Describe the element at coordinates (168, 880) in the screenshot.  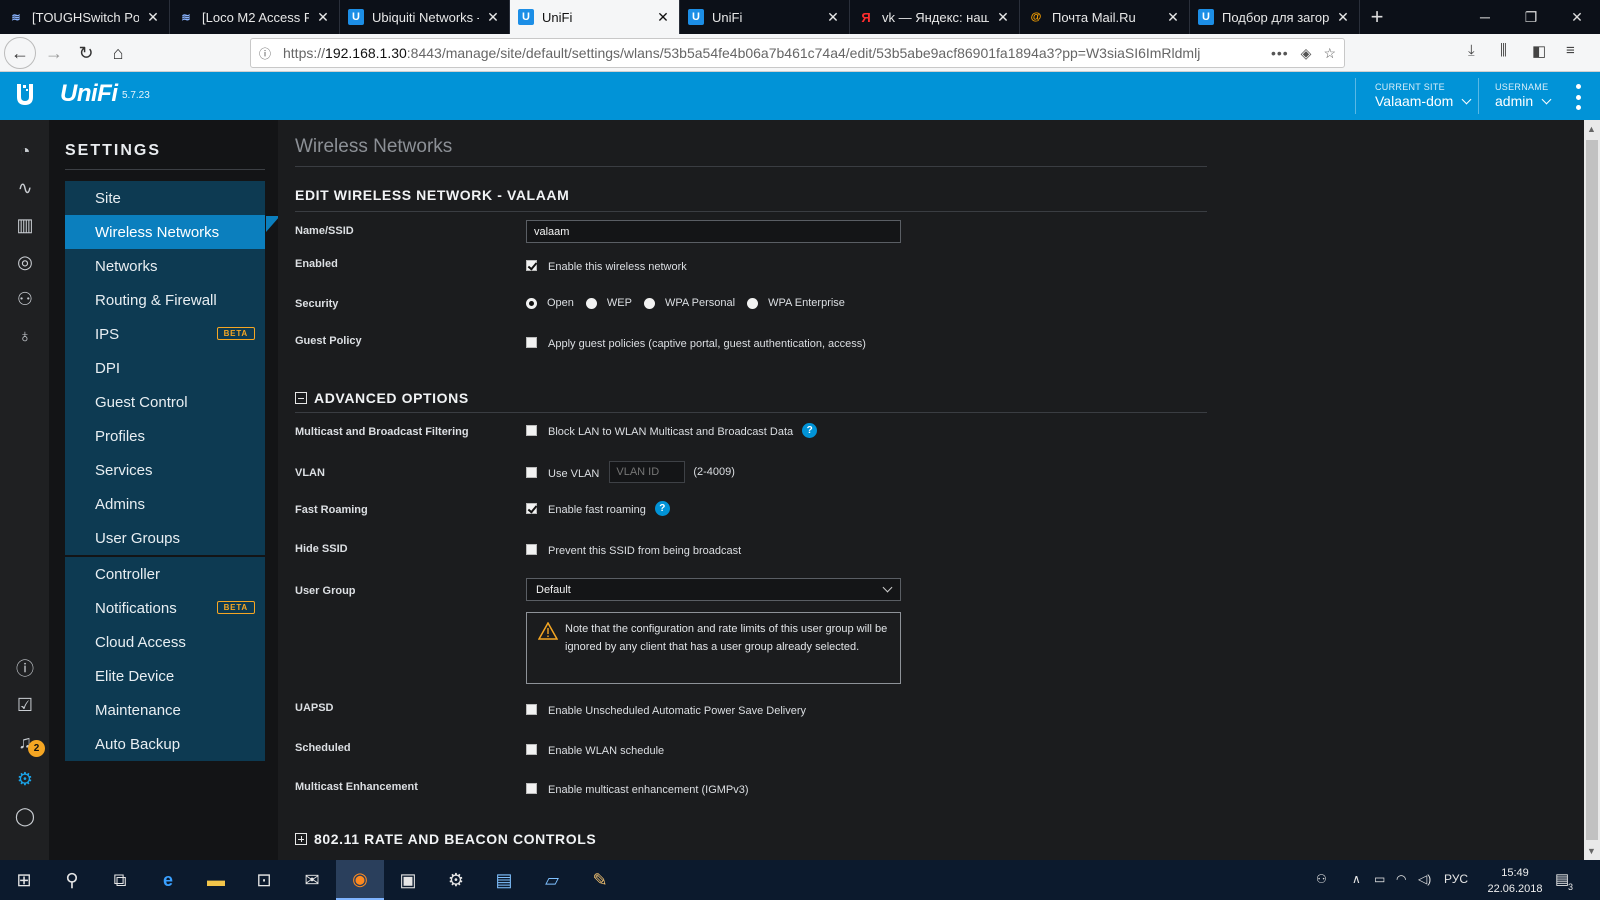
I see `edge-browser-icon: e` at that location.